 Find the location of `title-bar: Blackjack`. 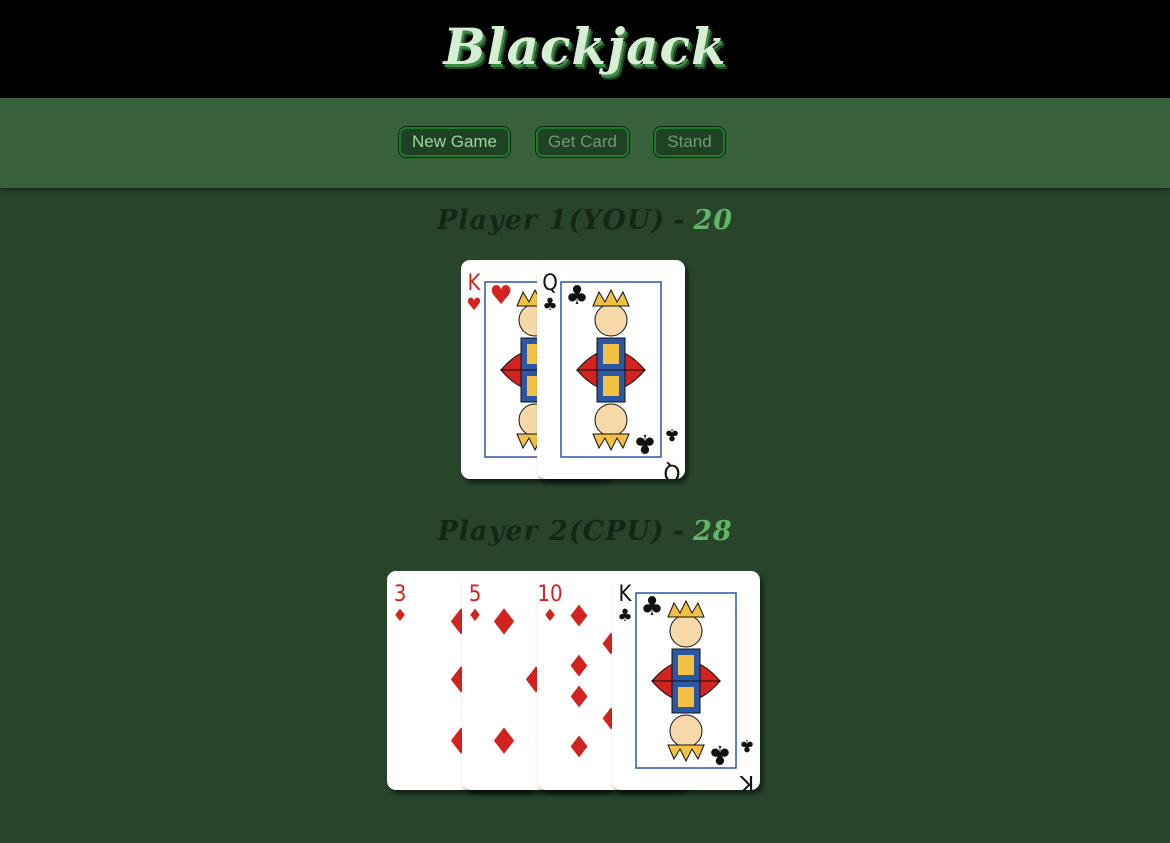

title-bar: Blackjack is located at coordinates (585, 49).